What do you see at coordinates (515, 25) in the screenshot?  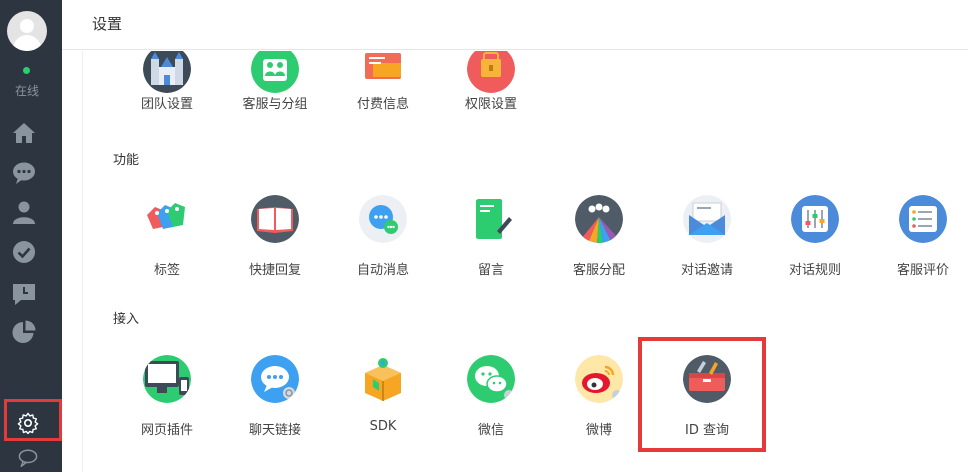 I see `top-header: 设置` at bounding box center [515, 25].